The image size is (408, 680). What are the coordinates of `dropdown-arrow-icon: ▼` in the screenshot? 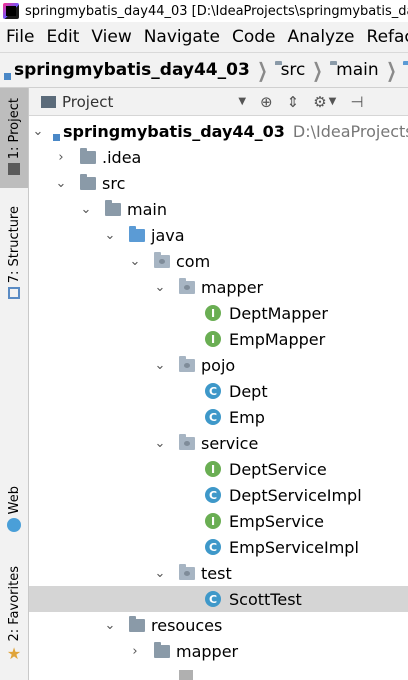 It's located at (242, 101).